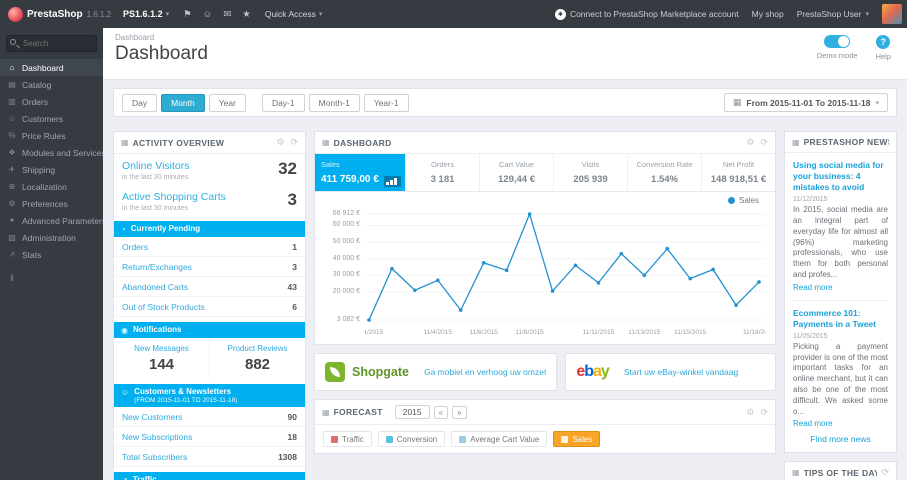  Describe the element at coordinates (51, 186) in the screenshot. I see `sidebar-item-localization: ⊕ Localization` at that location.